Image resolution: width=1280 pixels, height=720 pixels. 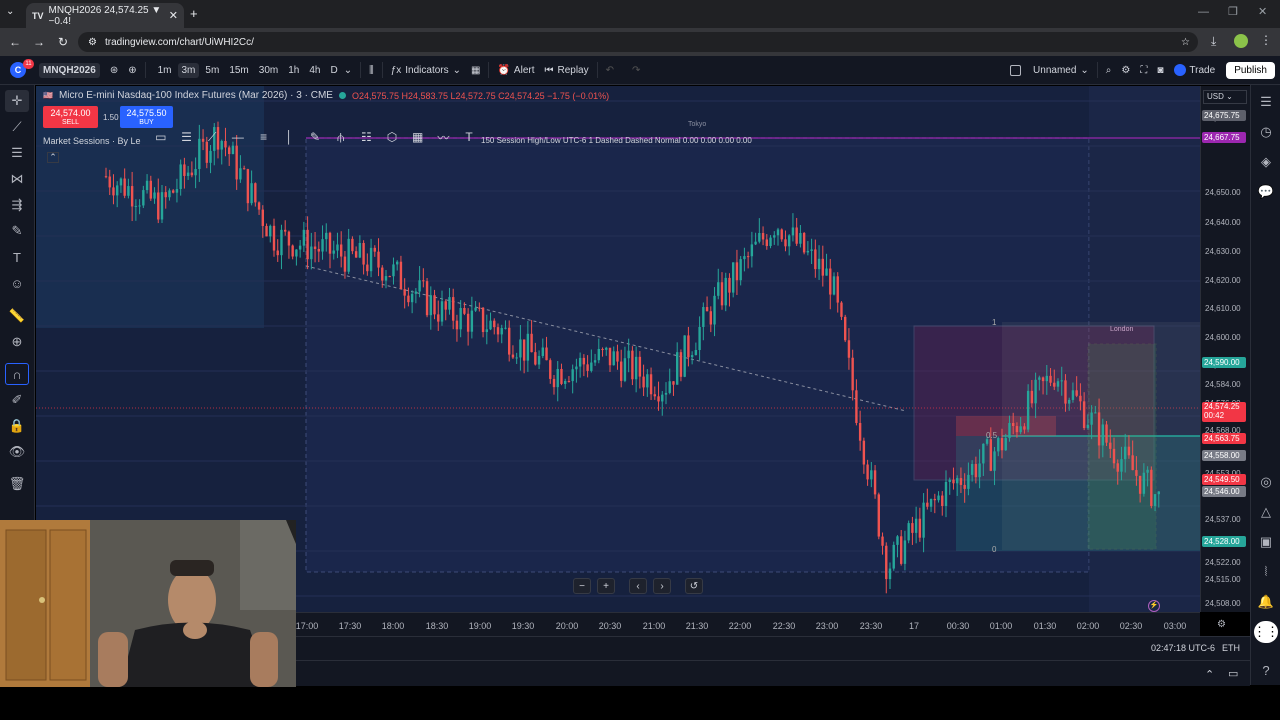 I want to click on back-icon: ←, so click(x=15, y=42).